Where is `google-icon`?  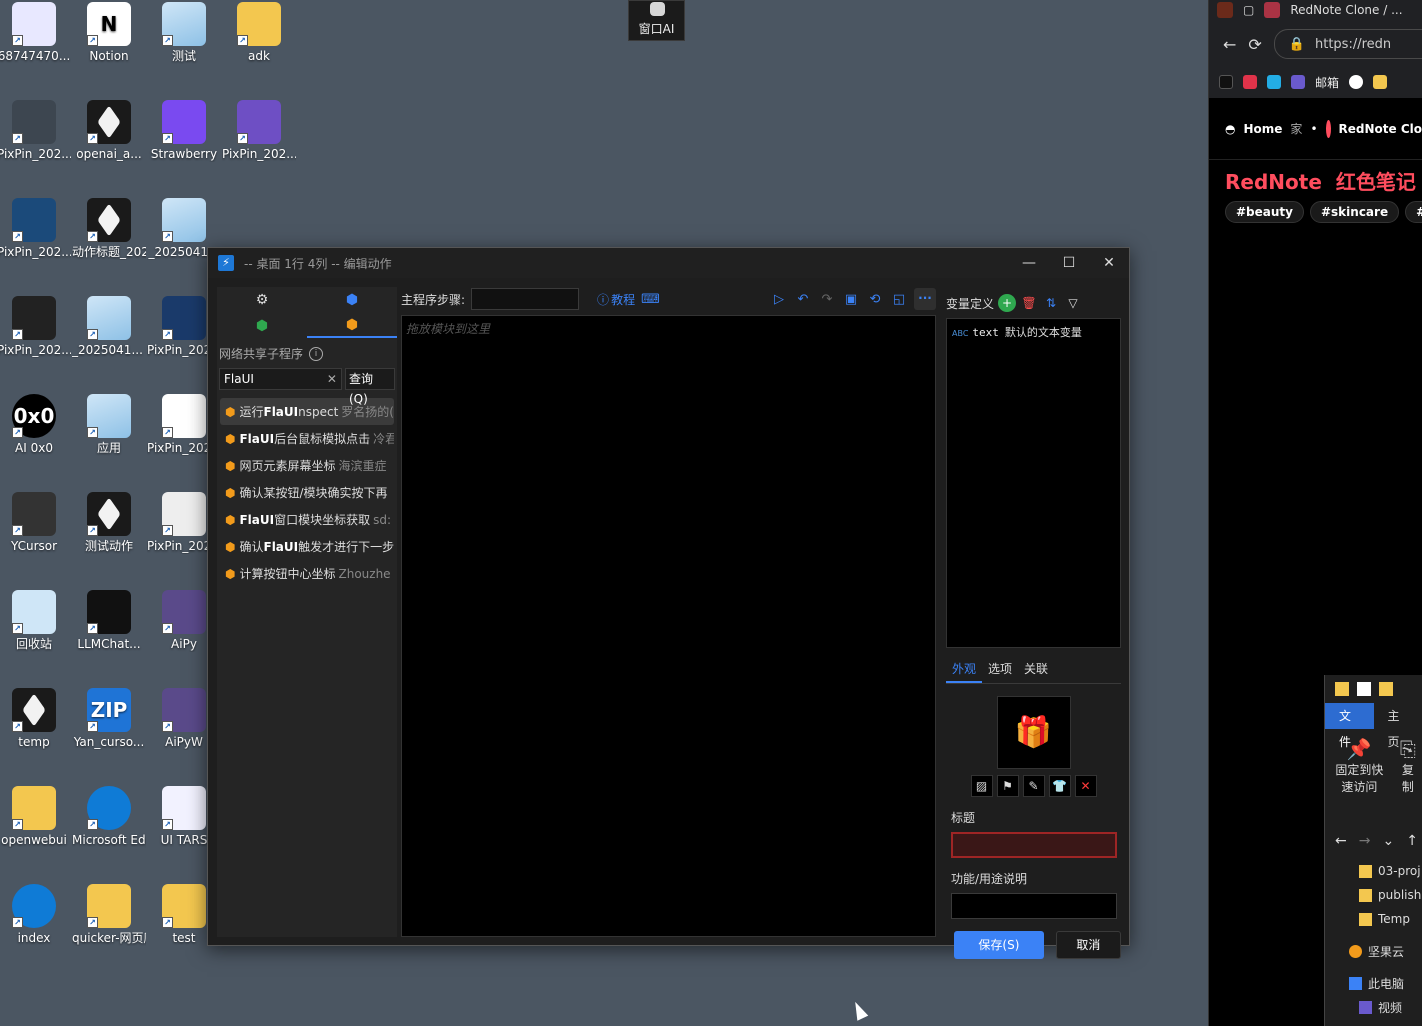 google-icon is located at coordinates (1356, 82).